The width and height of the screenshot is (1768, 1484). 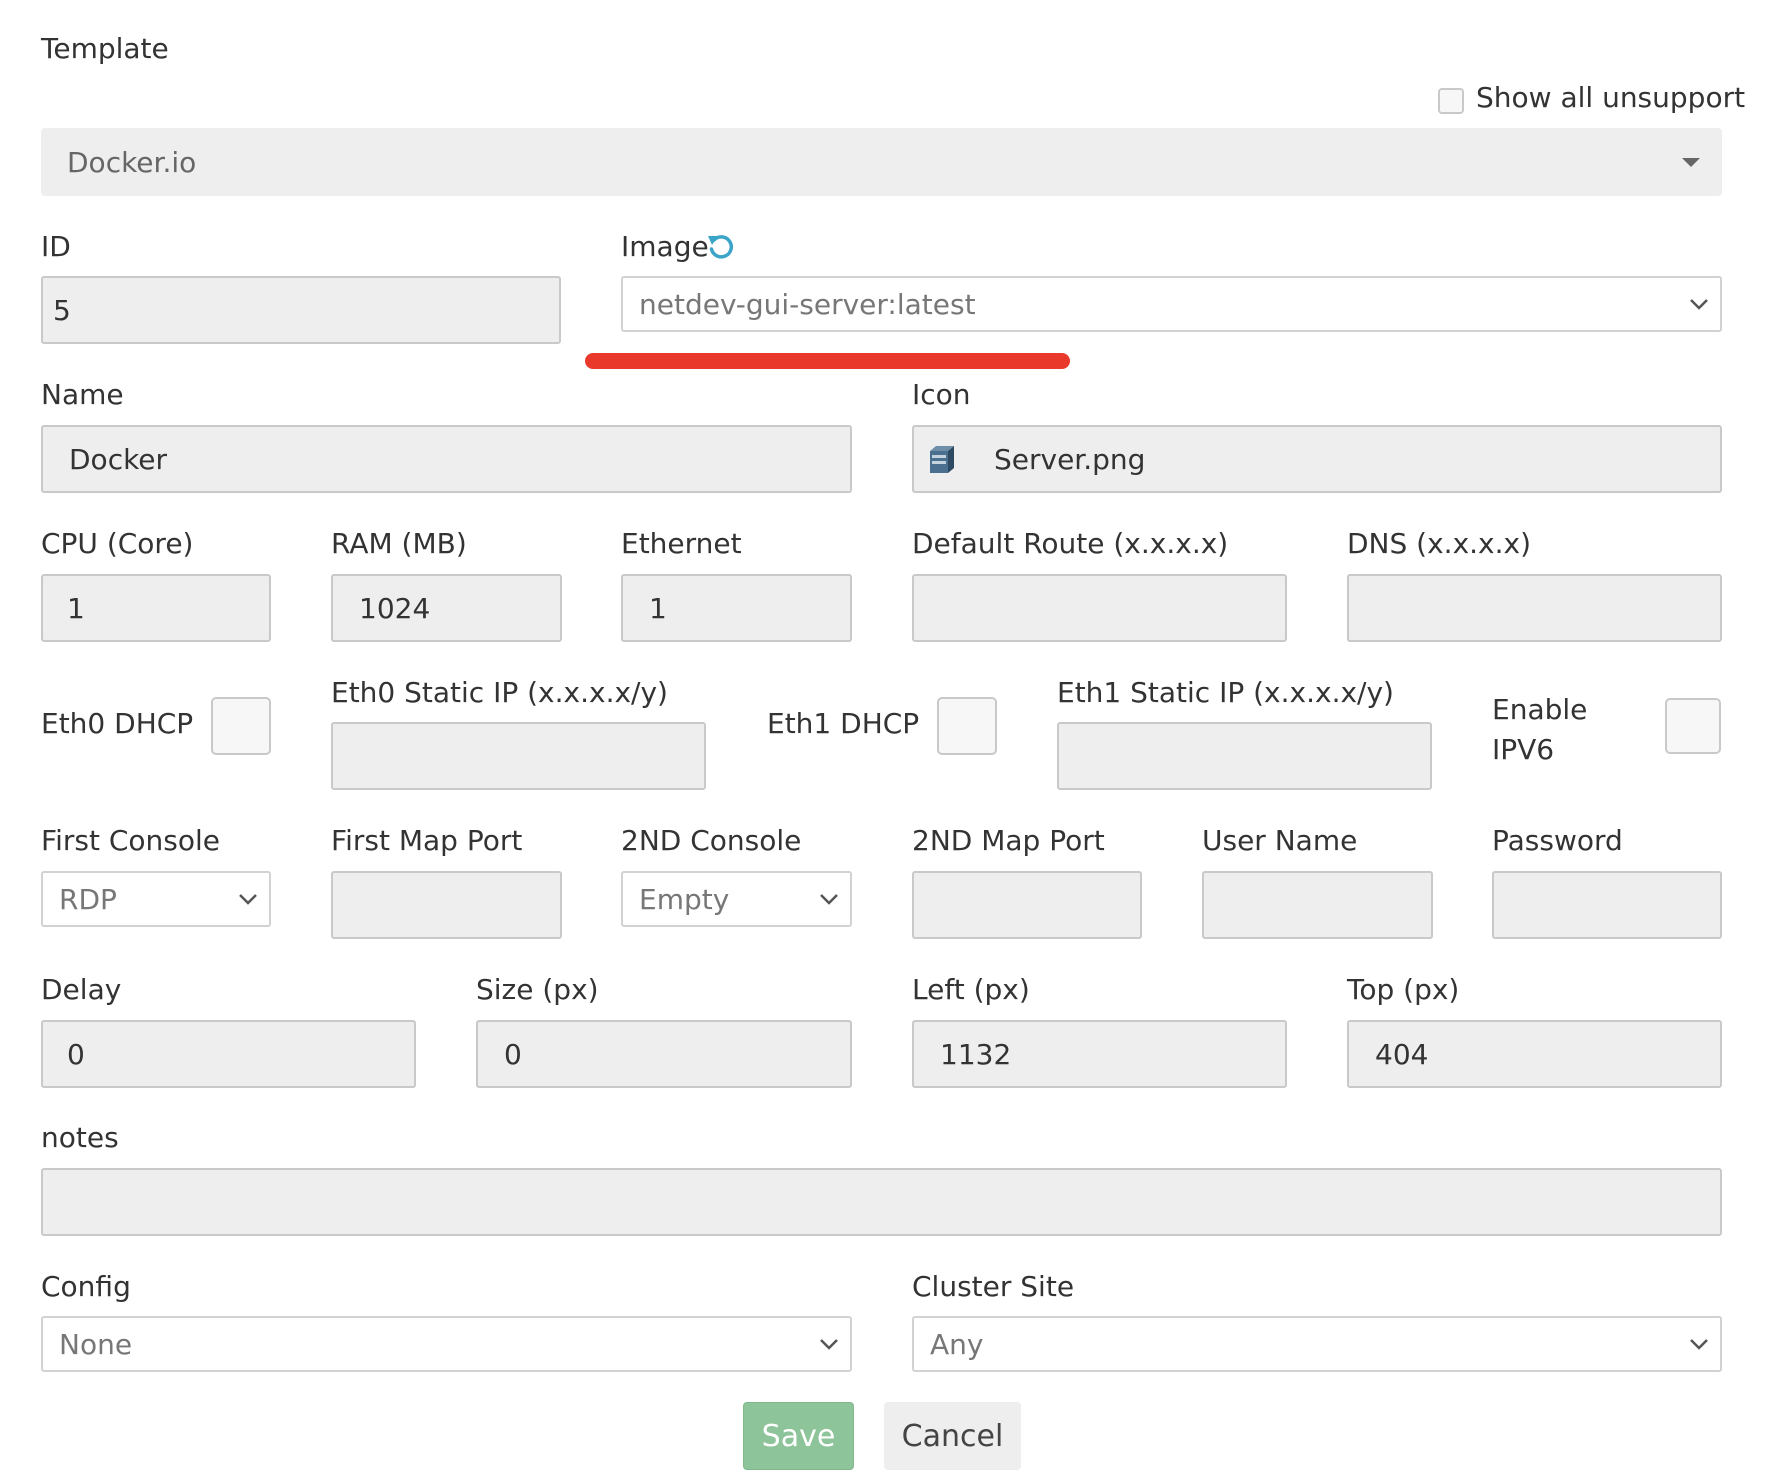 I want to click on icon-label: Icon, so click(x=941, y=394).